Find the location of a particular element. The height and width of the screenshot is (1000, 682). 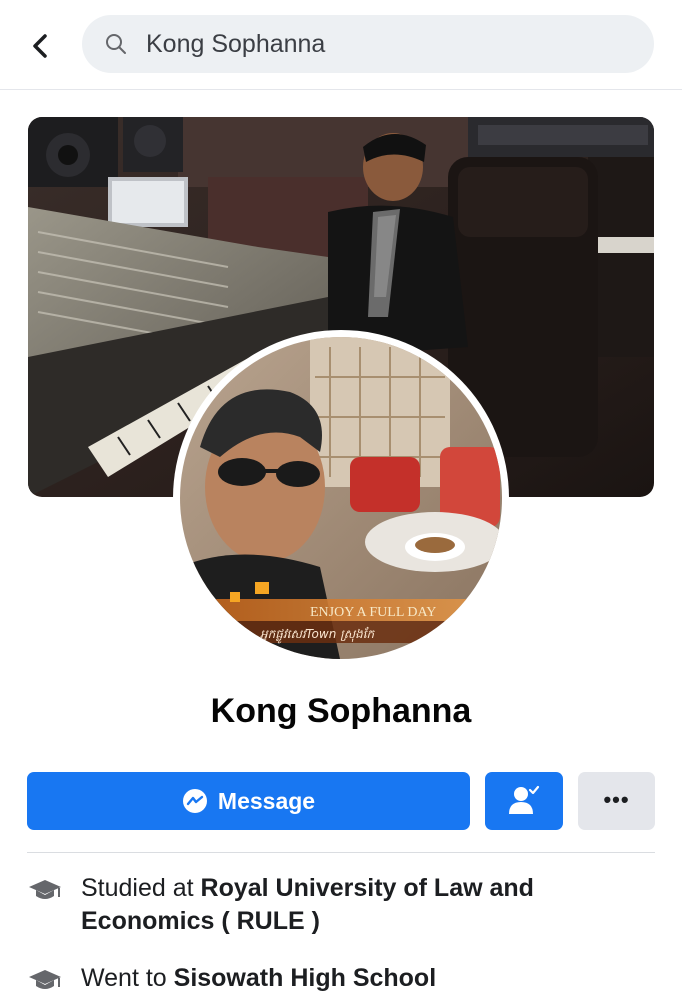

add-friend-button is located at coordinates (524, 801).